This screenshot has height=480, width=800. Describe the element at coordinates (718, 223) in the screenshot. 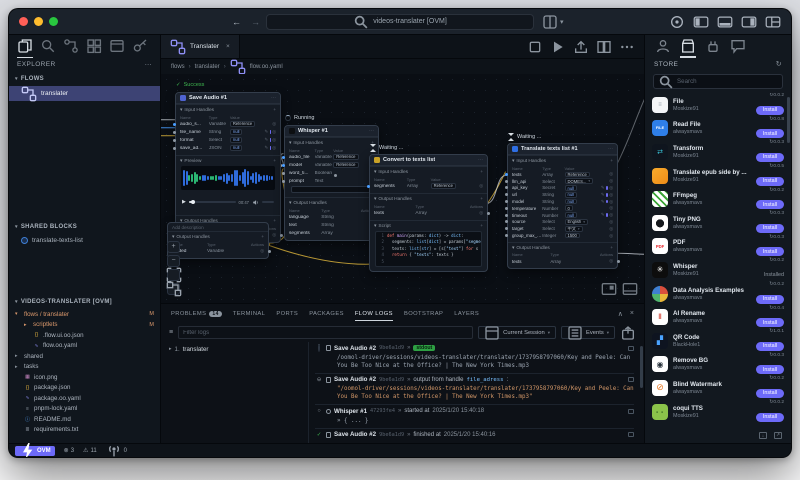

I see `store-item: Tiny PNG alwaysmavs ↻0.0.3 Install` at that location.